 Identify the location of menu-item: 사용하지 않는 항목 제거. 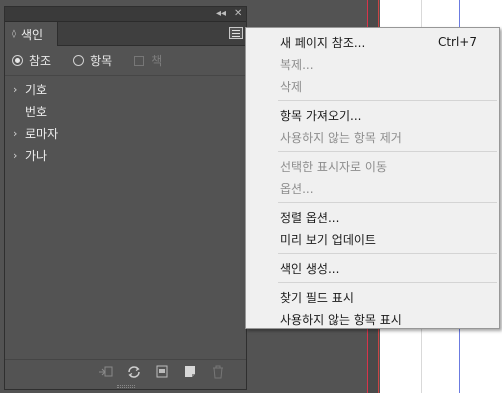
(372, 137).